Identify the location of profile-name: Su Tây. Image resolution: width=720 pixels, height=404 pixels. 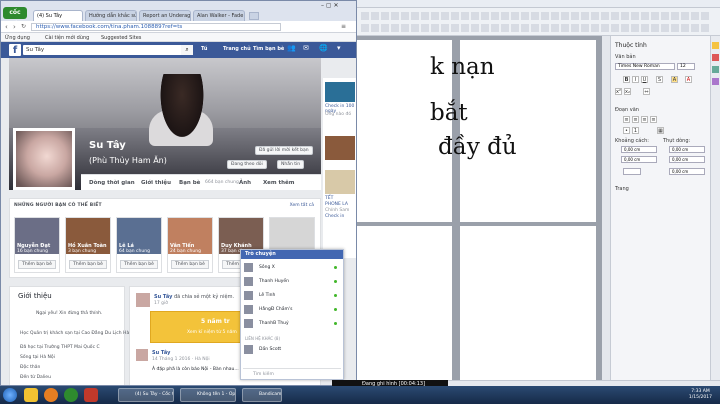
(107, 145).